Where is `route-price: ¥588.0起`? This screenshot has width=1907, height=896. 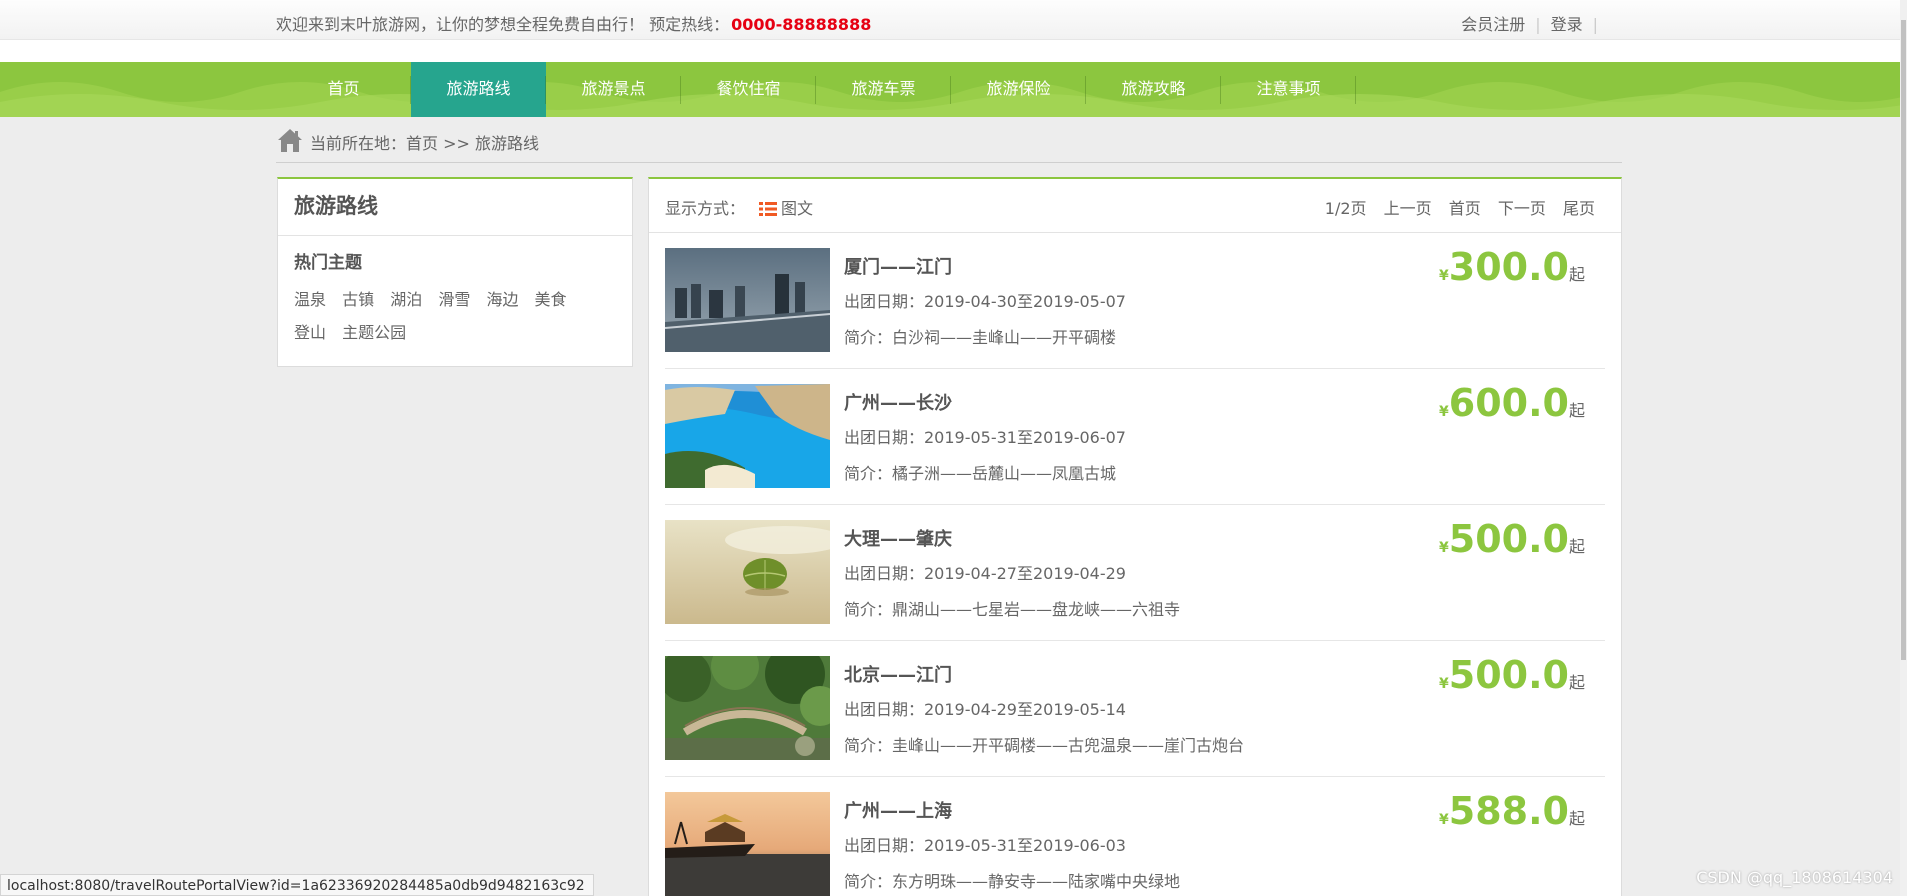 route-price: ¥588.0起 is located at coordinates (1512, 811).